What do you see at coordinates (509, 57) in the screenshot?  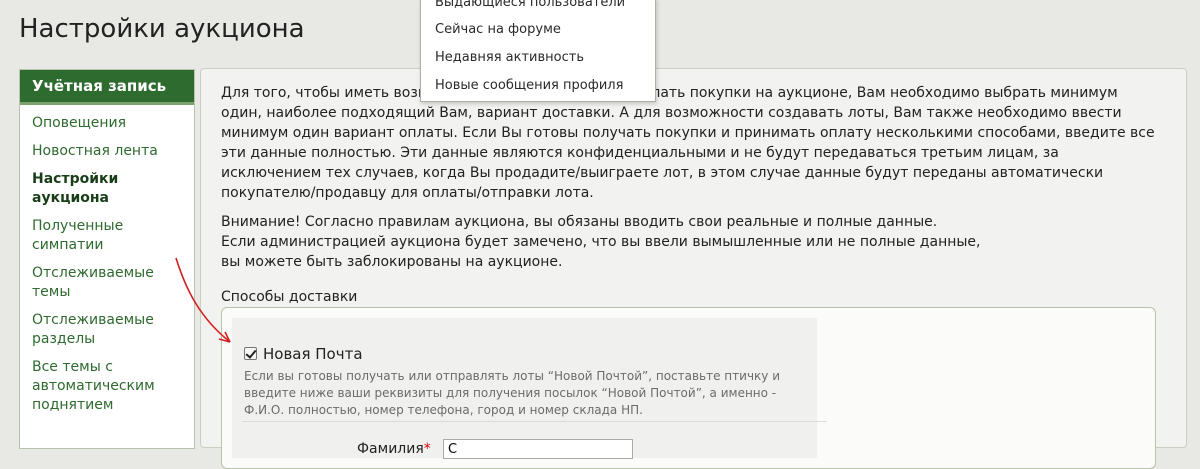 I see `menu-item-recent-activity: Недавняя активность` at bounding box center [509, 57].